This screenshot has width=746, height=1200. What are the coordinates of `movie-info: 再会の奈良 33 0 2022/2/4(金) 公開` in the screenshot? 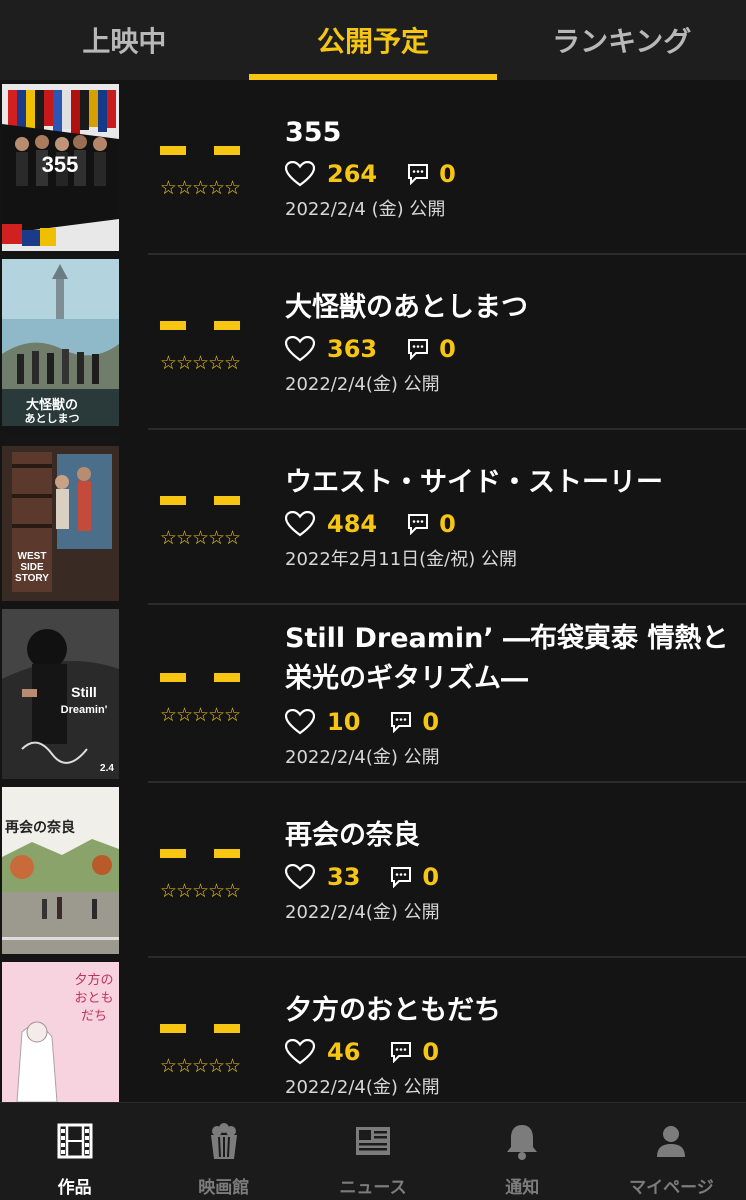 It's located at (510, 870).